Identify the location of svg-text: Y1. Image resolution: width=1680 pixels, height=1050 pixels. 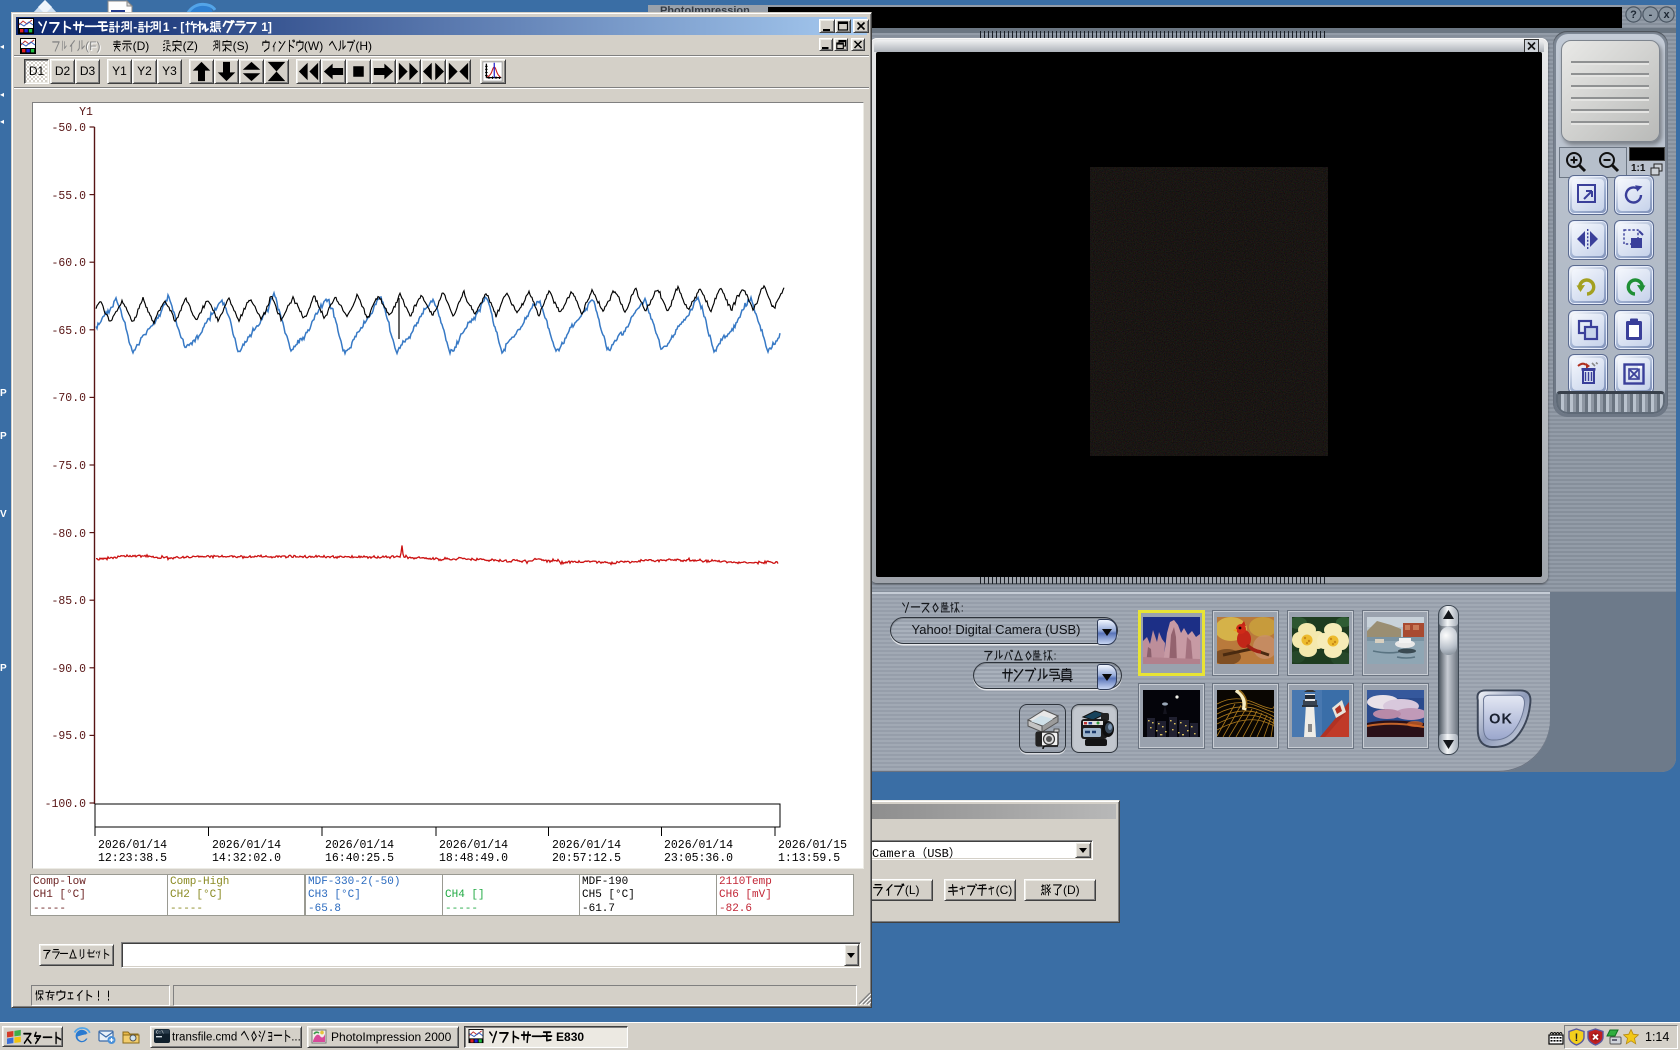
(86, 112).